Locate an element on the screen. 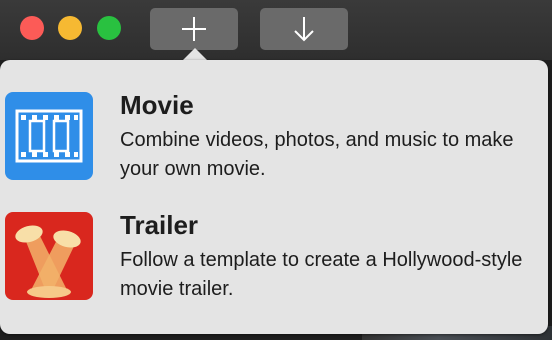 The image size is (552, 340). film-strip-icon is located at coordinates (49, 136).